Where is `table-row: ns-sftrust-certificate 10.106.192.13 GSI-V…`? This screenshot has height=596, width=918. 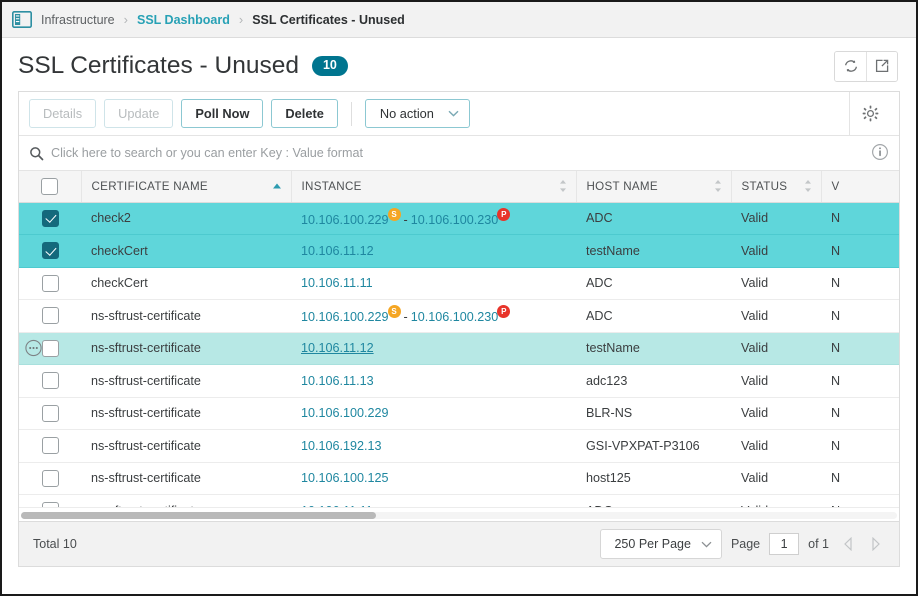 table-row: ns-sftrust-certificate 10.106.192.13 GSI-V… is located at coordinates (459, 446).